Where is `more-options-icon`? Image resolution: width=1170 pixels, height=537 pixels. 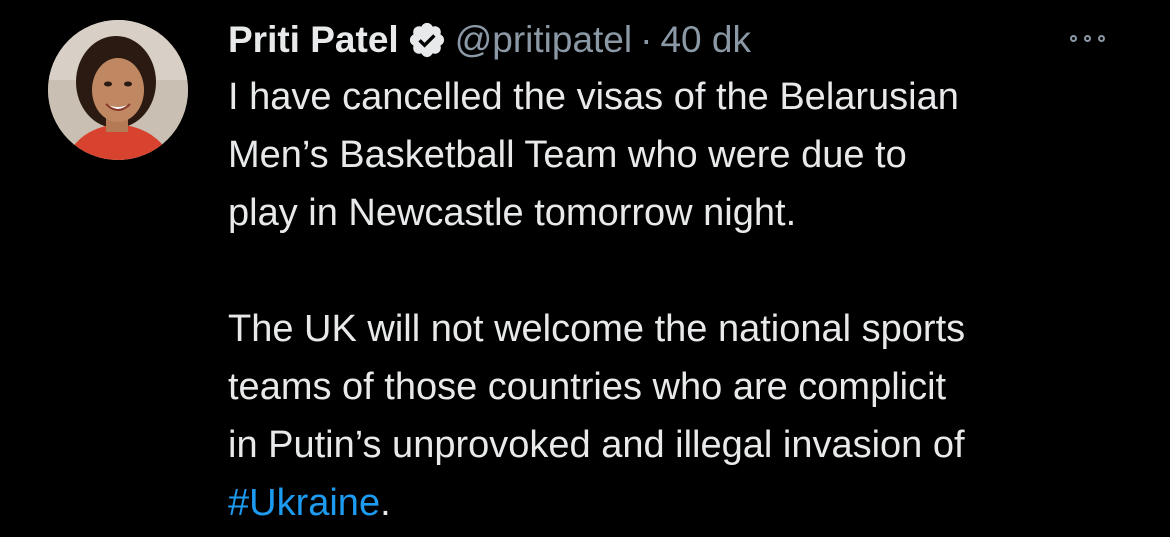 more-options-icon is located at coordinates (1095, 38).